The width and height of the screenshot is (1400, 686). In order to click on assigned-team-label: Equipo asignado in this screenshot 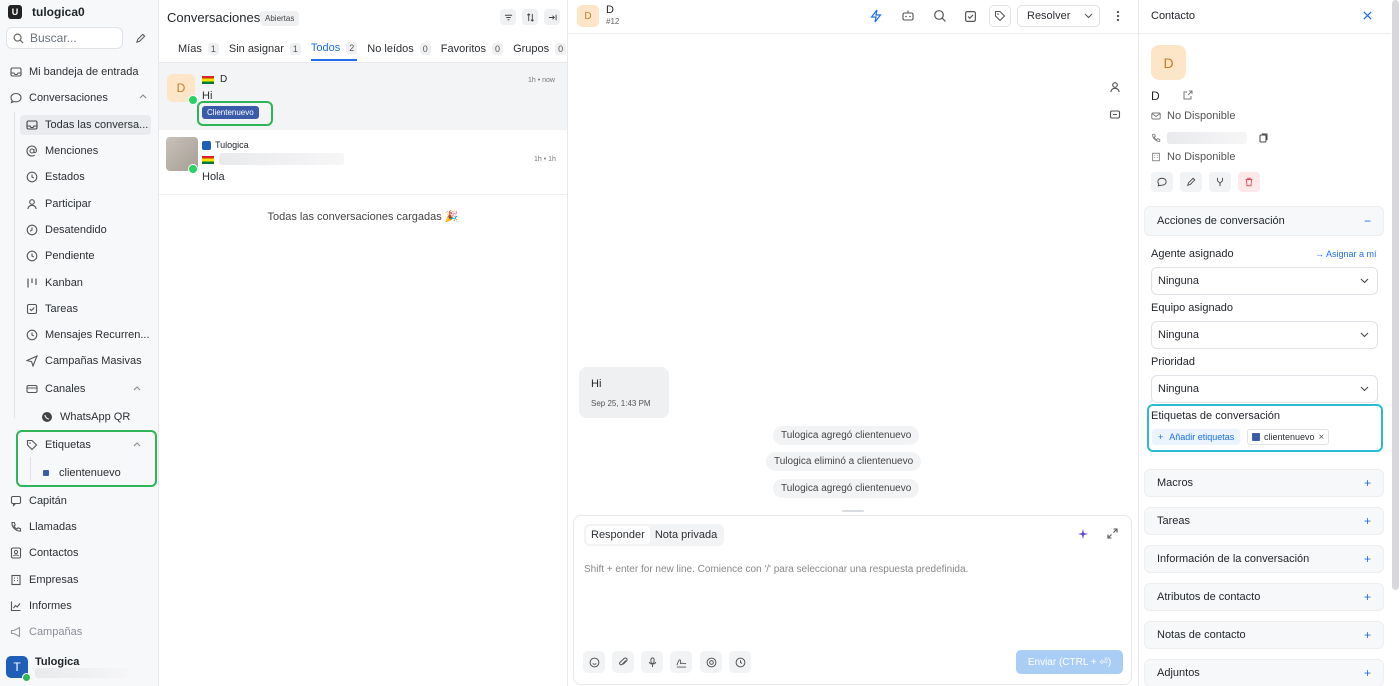, I will do `click(1192, 308)`.